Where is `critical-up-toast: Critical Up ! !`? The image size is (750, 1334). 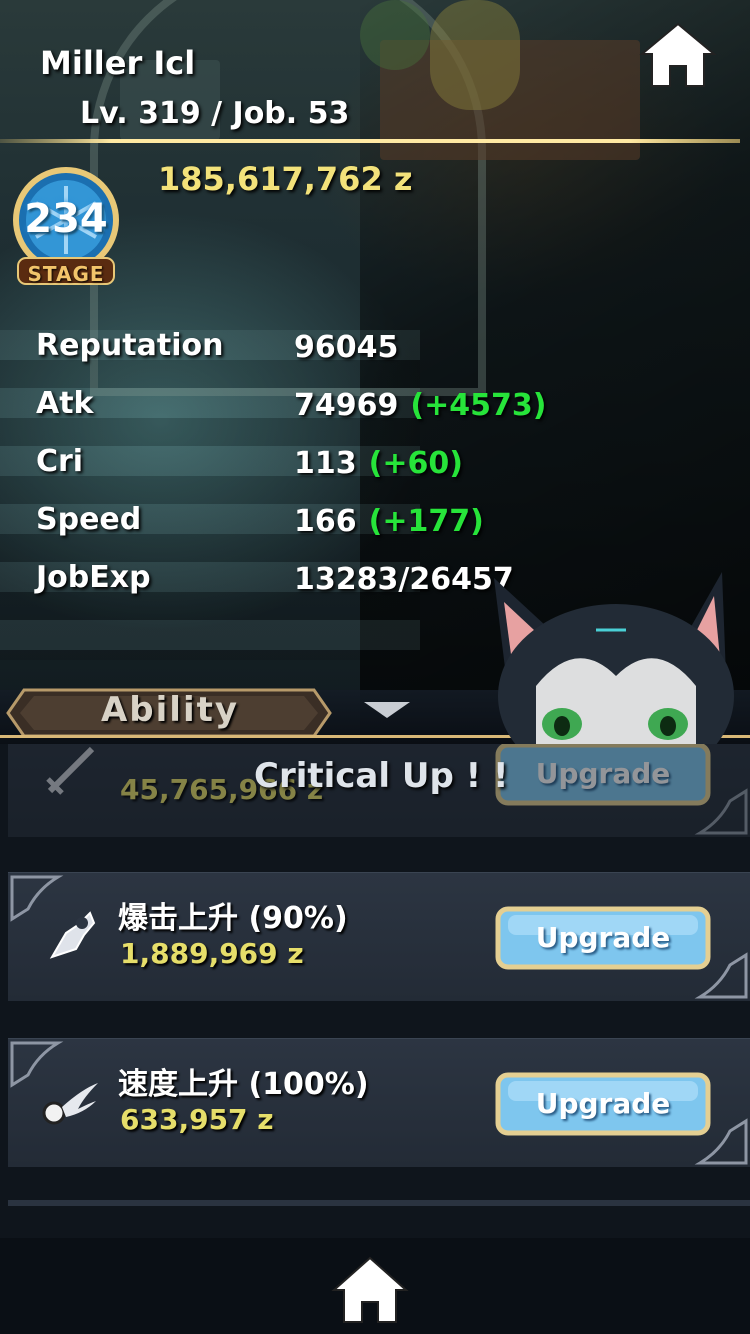
critical-up-toast: Critical Up ! ! is located at coordinates (381, 776).